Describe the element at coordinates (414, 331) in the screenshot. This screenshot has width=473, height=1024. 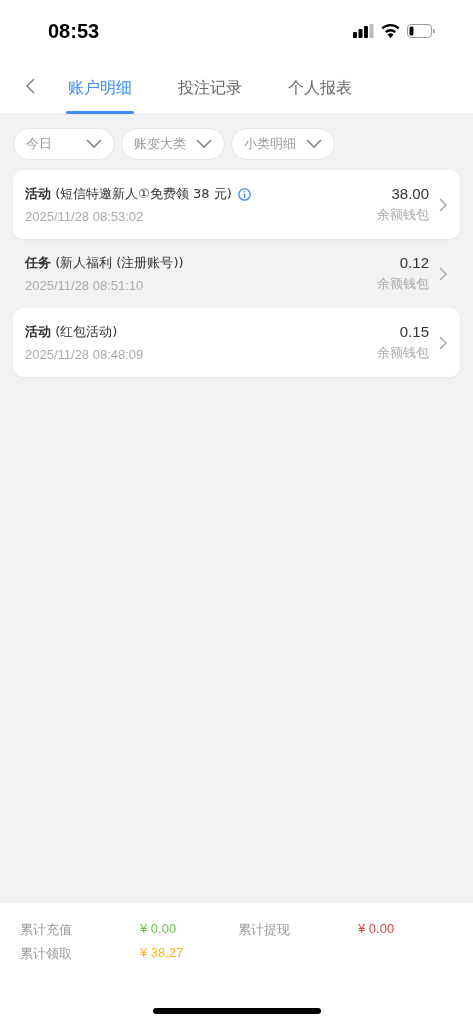
I see `record-amount: 0.15` at that location.